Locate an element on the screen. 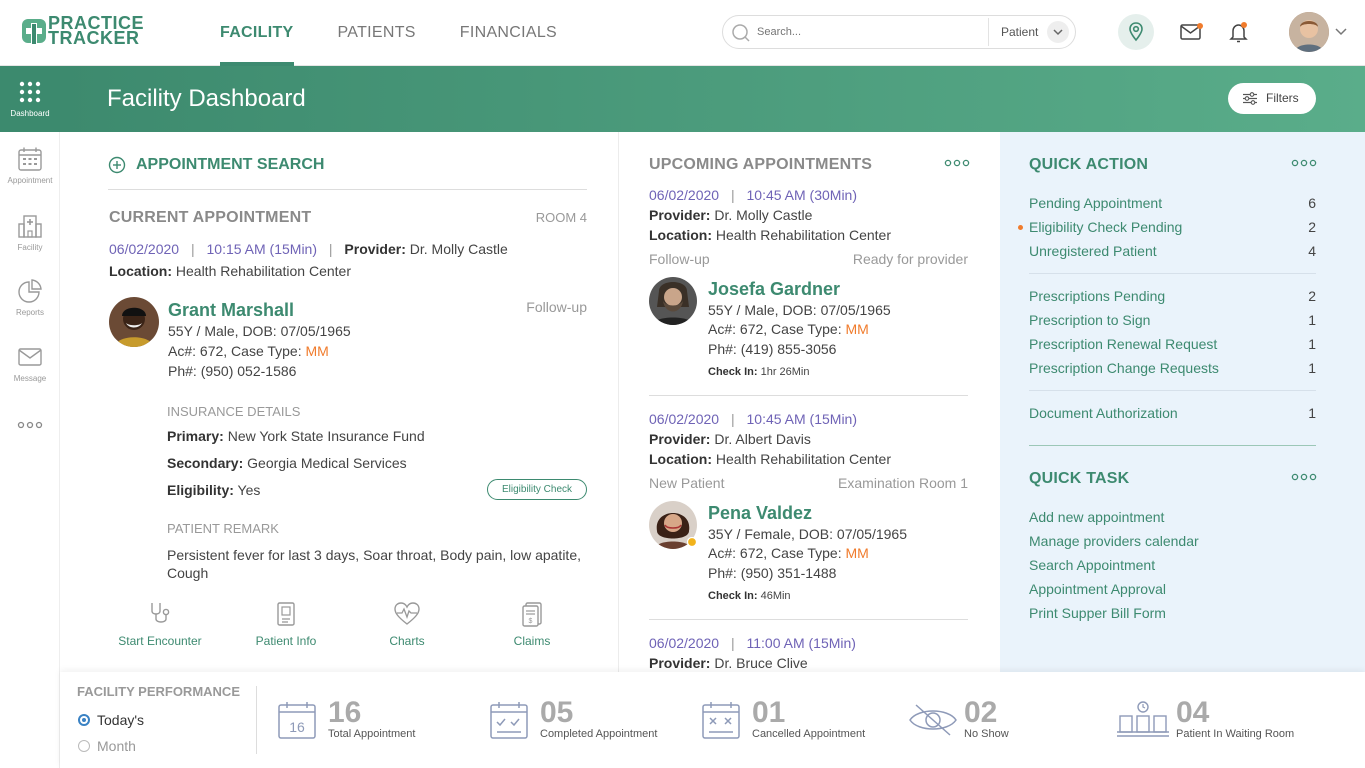 The image size is (1365, 768). stat-label: Total Appointment is located at coordinates (372, 734).